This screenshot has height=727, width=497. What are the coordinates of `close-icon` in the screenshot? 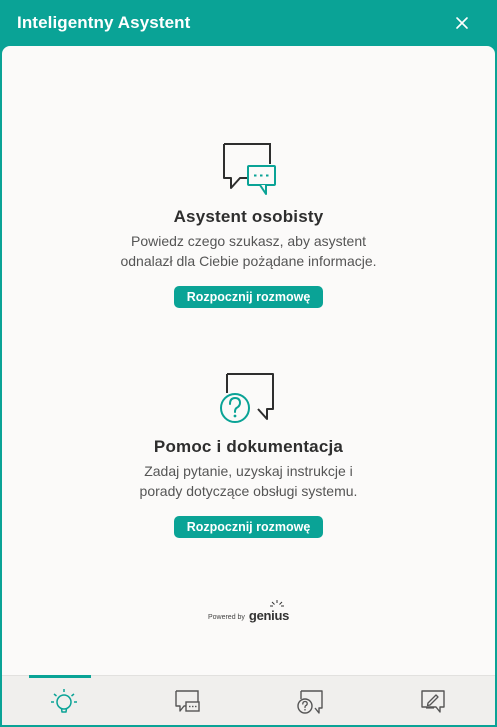 It's located at (462, 23).